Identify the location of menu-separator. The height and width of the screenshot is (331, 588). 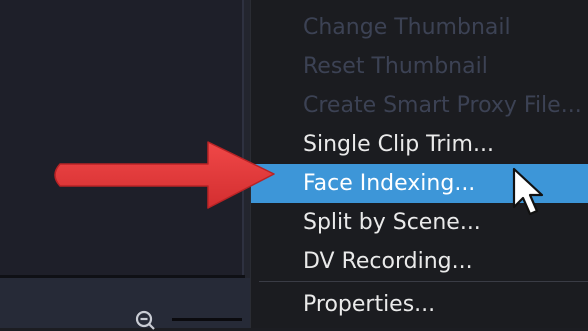
(423, 281).